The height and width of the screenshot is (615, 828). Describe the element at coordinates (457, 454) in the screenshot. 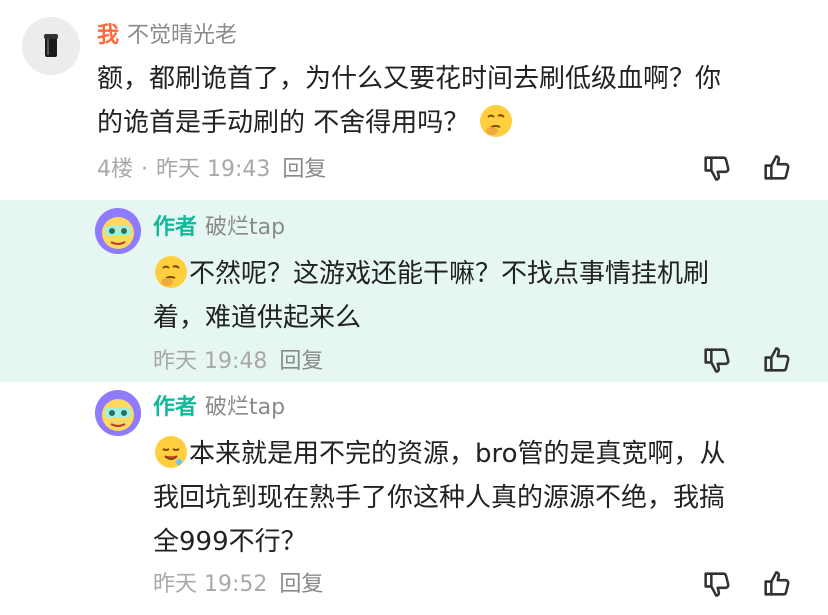

I see `comment-text-line: 本来就是用不完的资源，bro管的是真宽啊，从` at that location.